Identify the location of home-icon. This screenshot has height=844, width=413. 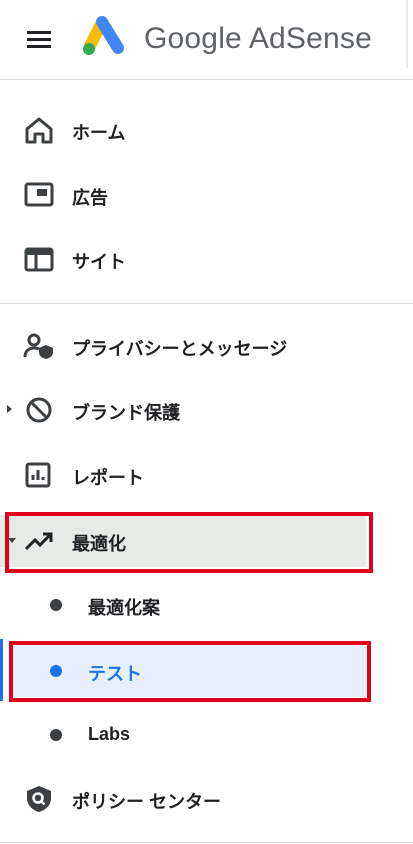
(39, 130).